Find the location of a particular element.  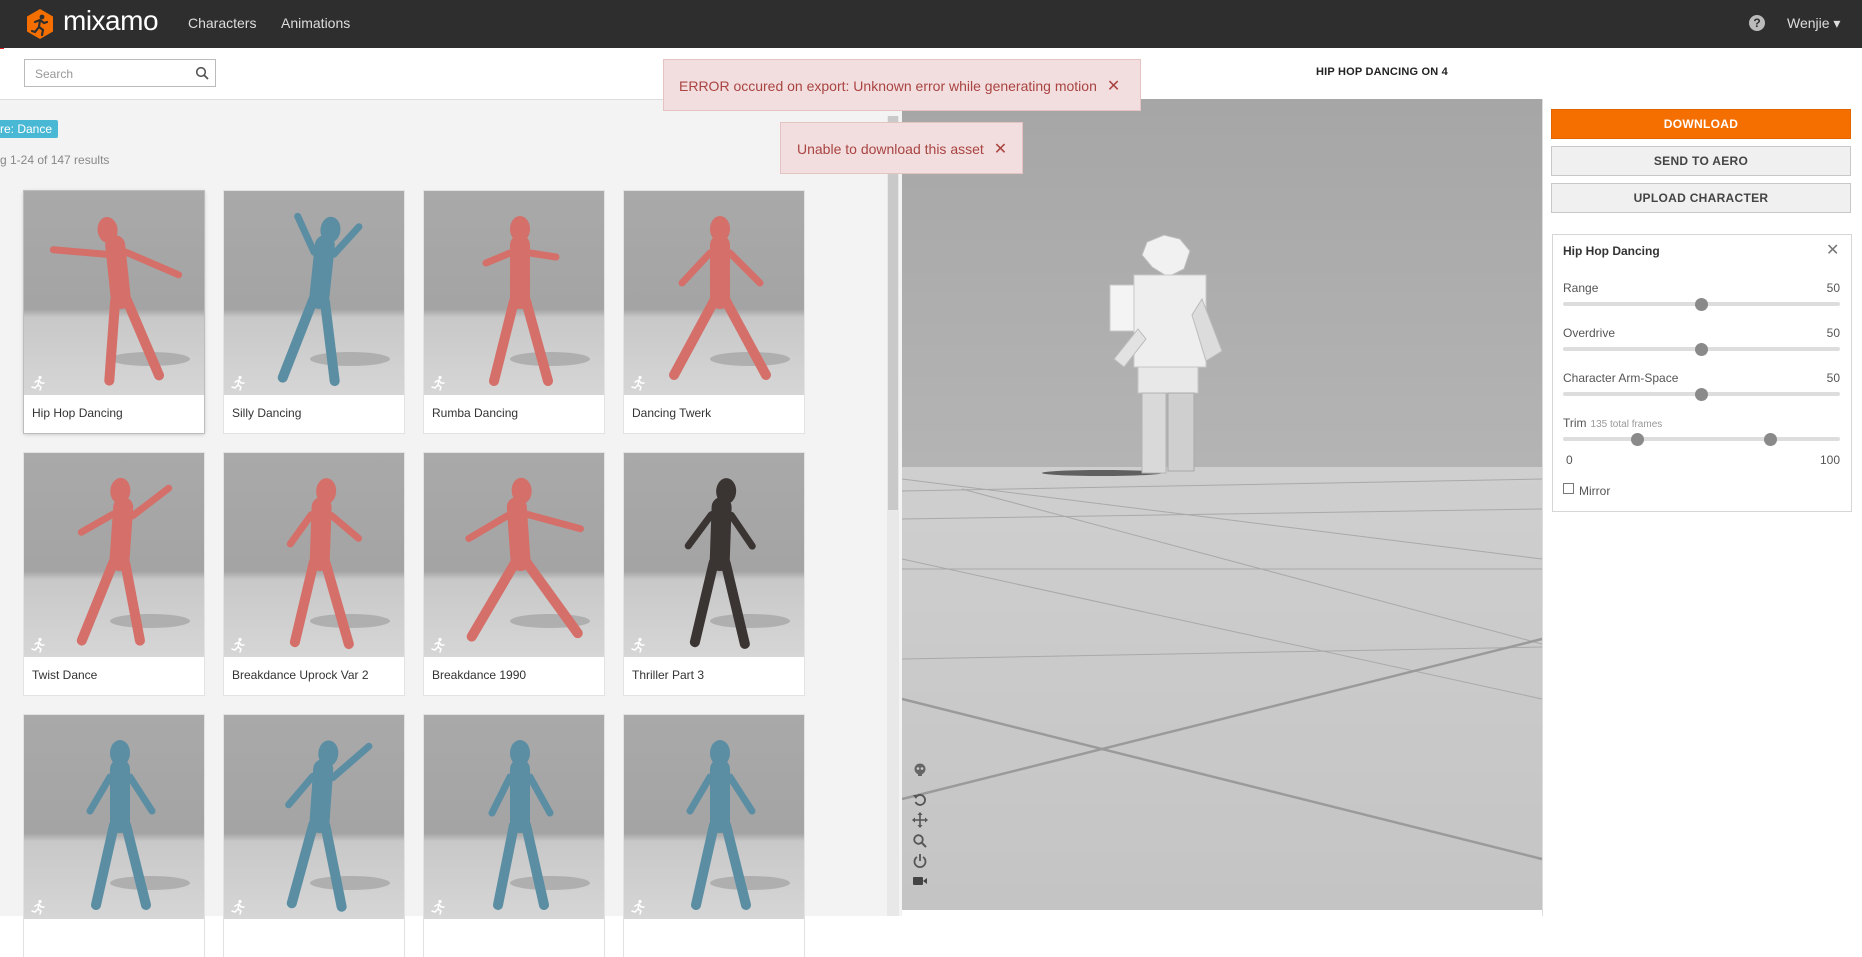

animation-card: Dancing Twerk is located at coordinates (714, 312).